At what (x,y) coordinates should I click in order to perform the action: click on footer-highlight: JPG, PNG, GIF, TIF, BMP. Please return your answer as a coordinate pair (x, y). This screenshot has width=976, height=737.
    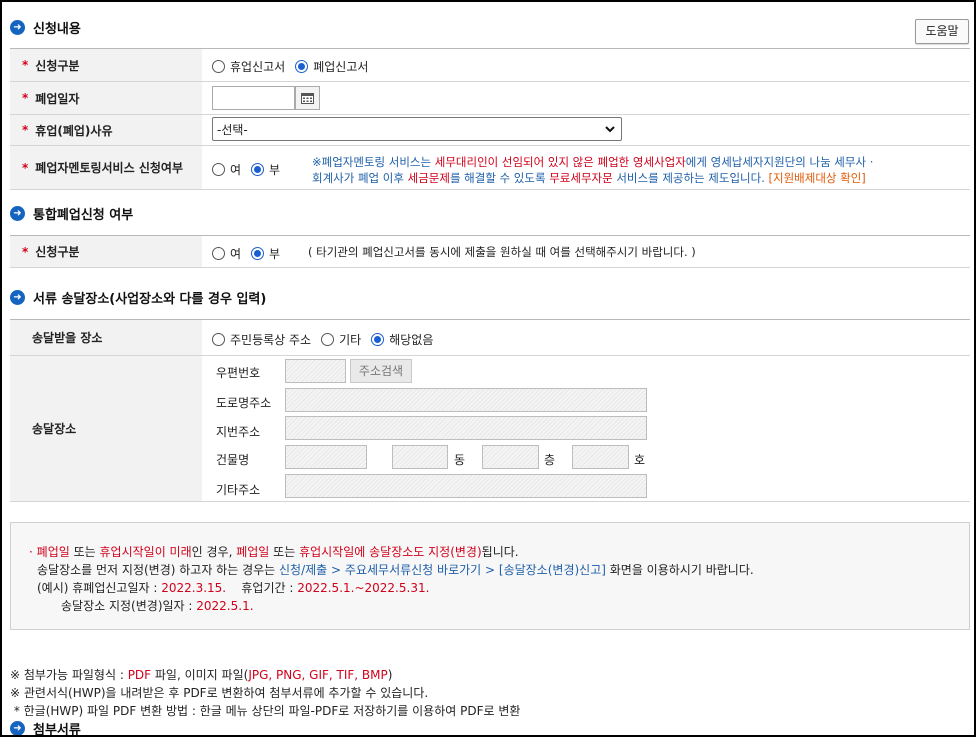
    Looking at the image, I should click on (318, 675).